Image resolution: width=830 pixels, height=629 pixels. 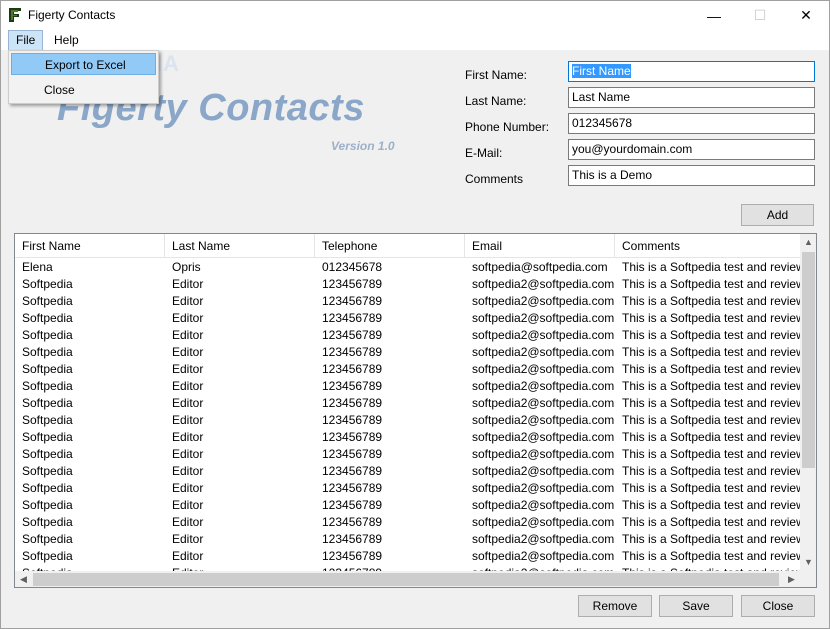 I want to click on vertical-scroll-thumb, so click(x=808, y=360).